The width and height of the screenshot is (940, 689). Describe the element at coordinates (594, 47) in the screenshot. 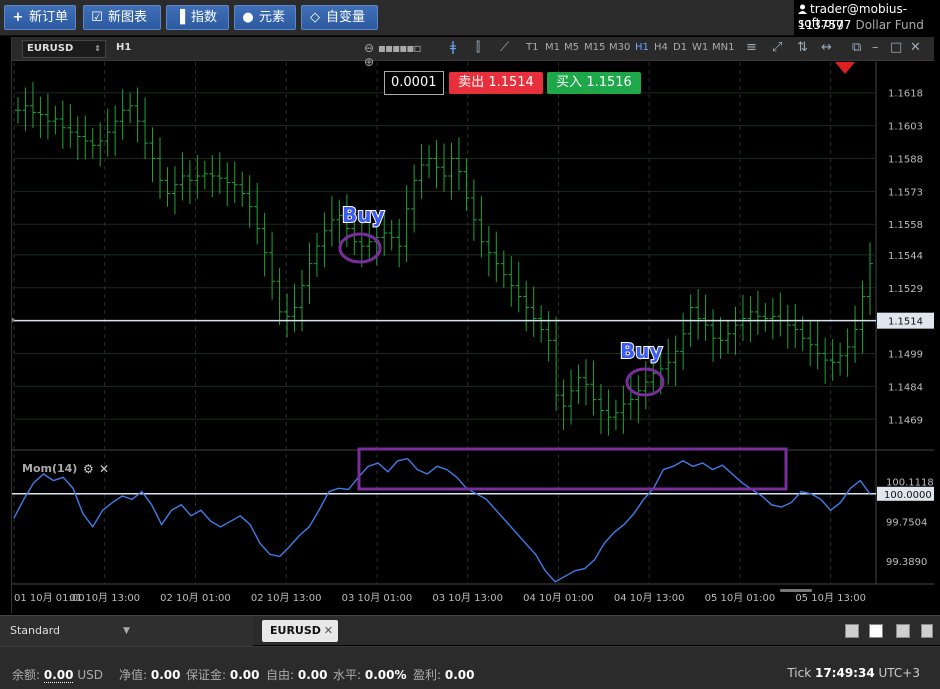

I see `tf-m15: M15` at that location.